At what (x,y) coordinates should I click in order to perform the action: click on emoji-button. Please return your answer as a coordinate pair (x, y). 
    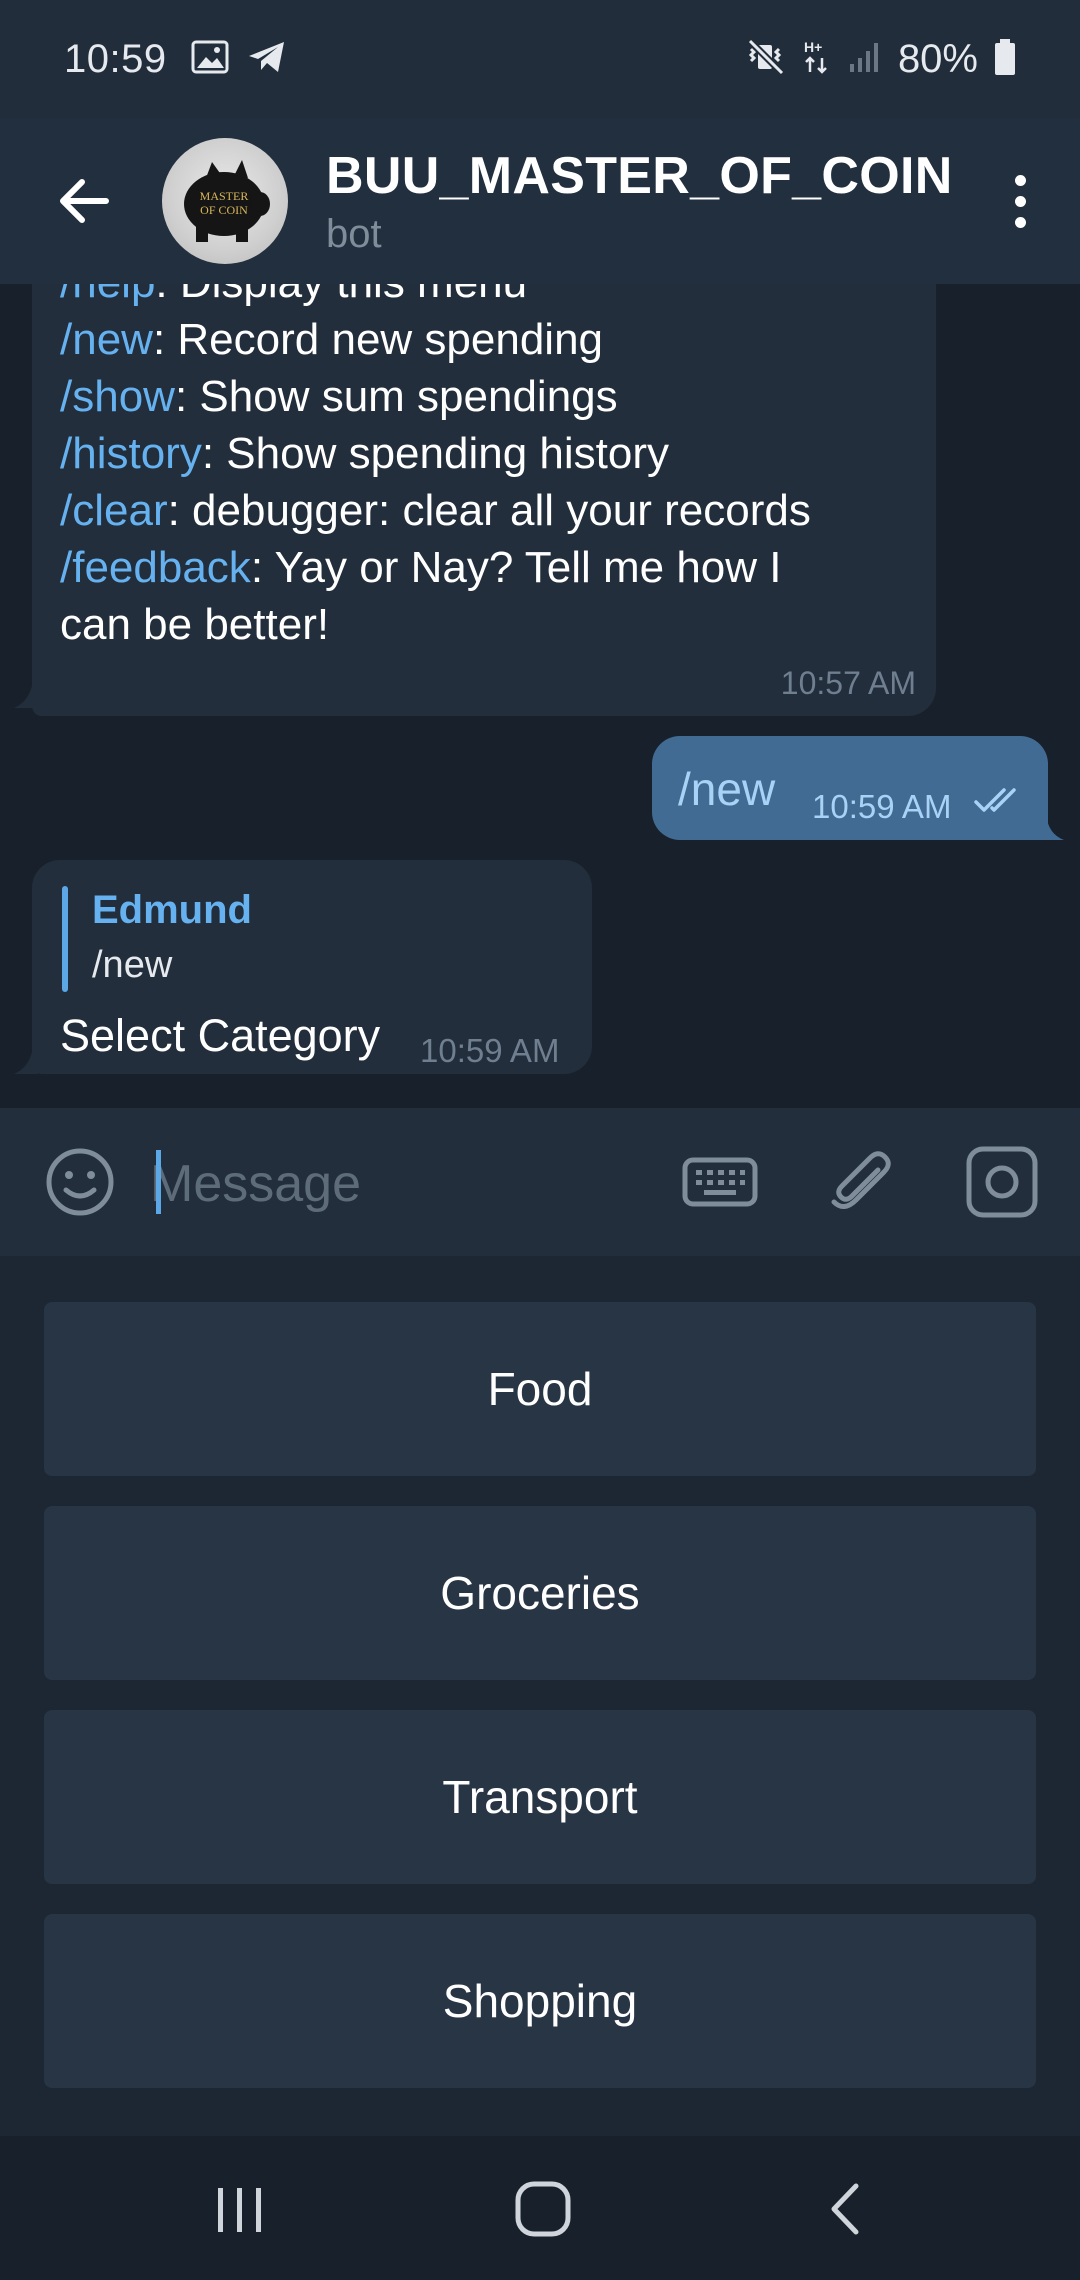
    Looking at the image, I should click on (80, 1182).